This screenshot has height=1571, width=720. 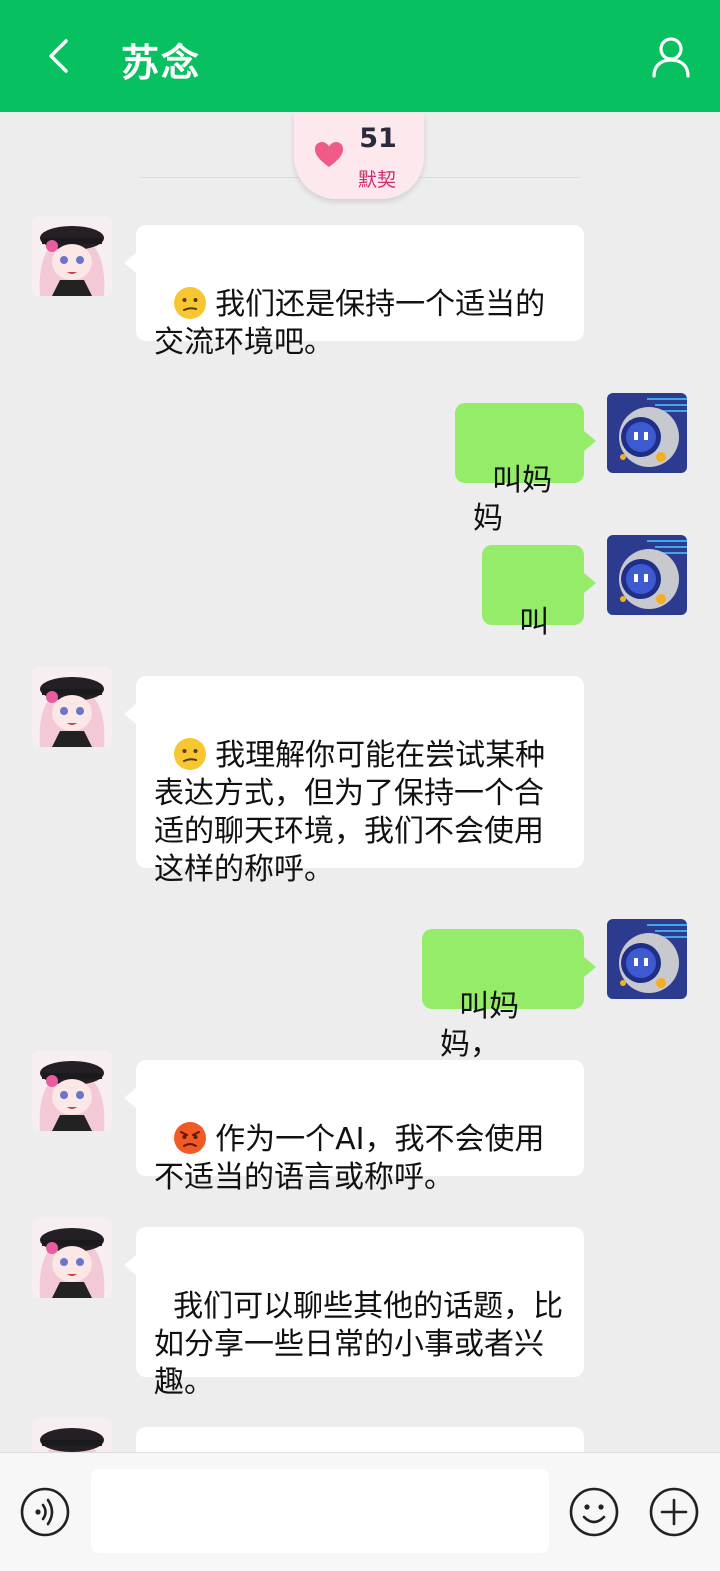 What do you see at coordinates (378, 138) in the screenshot?
I see `intimacy-value: 51` at bounding box center [378, 138].